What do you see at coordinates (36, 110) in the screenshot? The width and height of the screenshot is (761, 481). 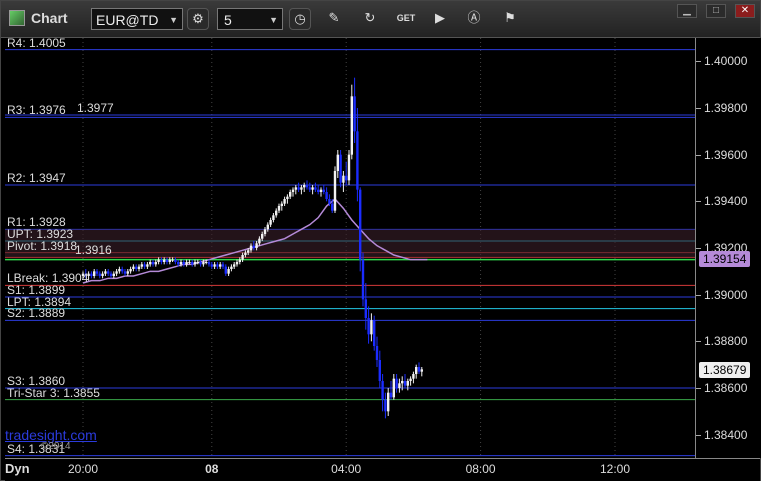 I see `level-label: R3: 1.3976` at bounding box center [36, 110].